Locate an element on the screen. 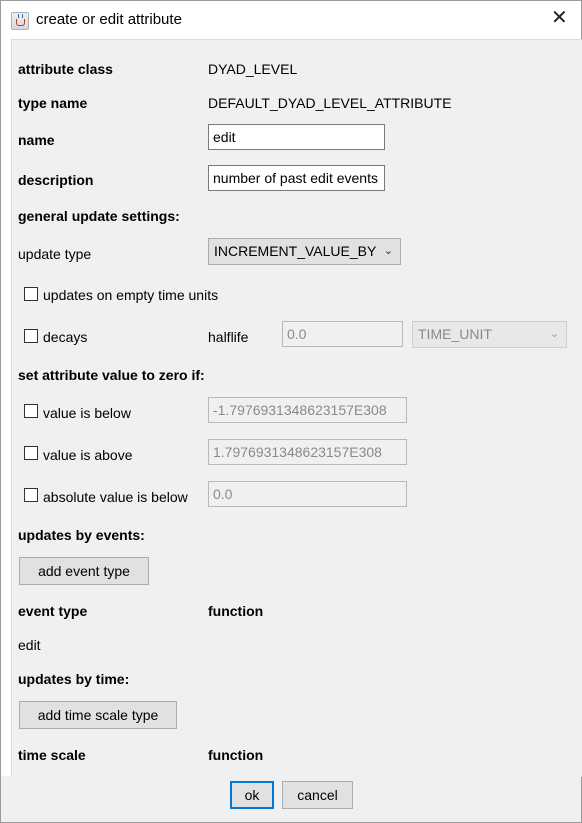  abs-below-input is located at coordinates (307, 494).